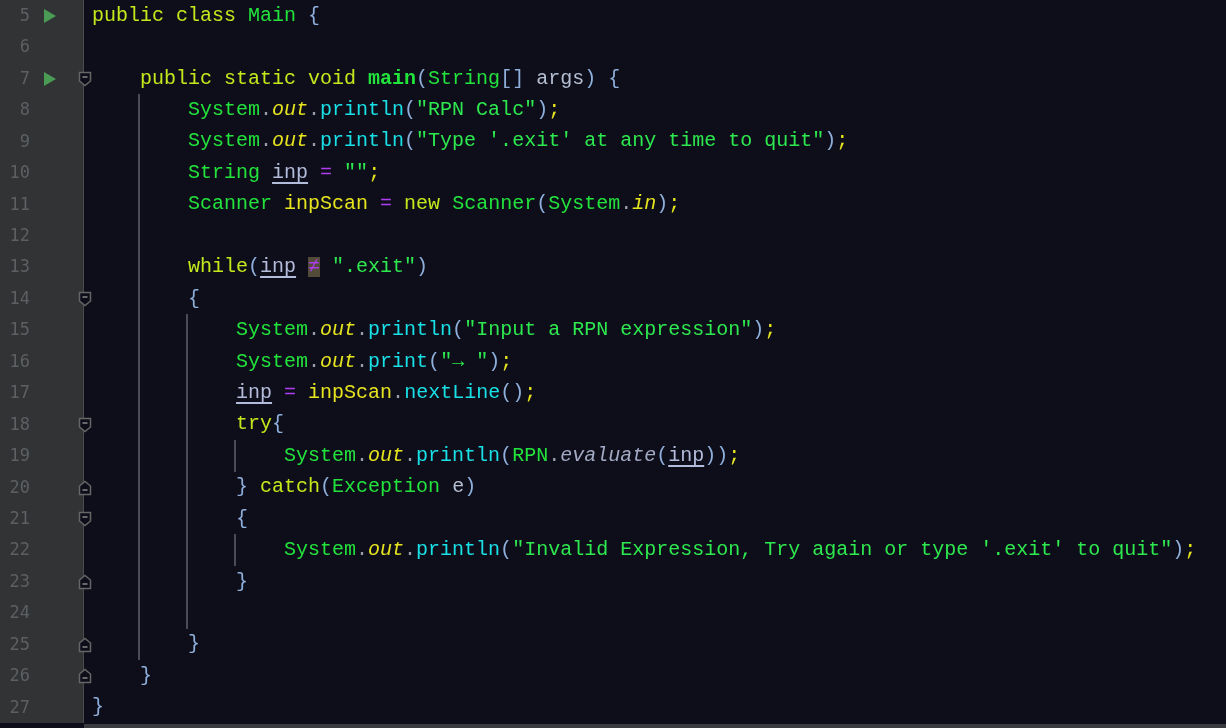 The image size is (1226, 728). What do you see at coordinates (272, 15) in the screenshot?
I see `type-name: Main` at bounding box center [272, 15].